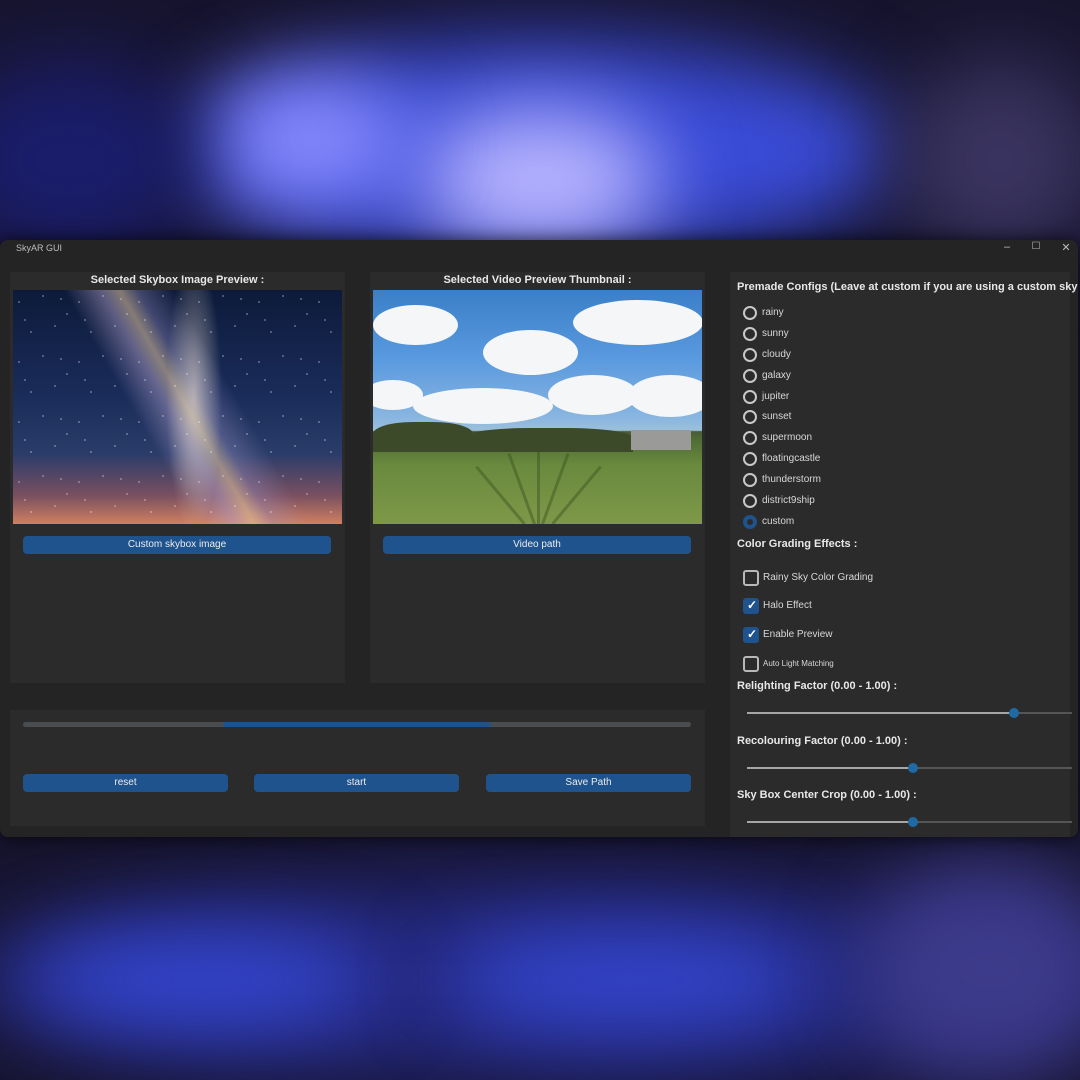  I want to click on relighting-factor-slider, so click(909, 713).